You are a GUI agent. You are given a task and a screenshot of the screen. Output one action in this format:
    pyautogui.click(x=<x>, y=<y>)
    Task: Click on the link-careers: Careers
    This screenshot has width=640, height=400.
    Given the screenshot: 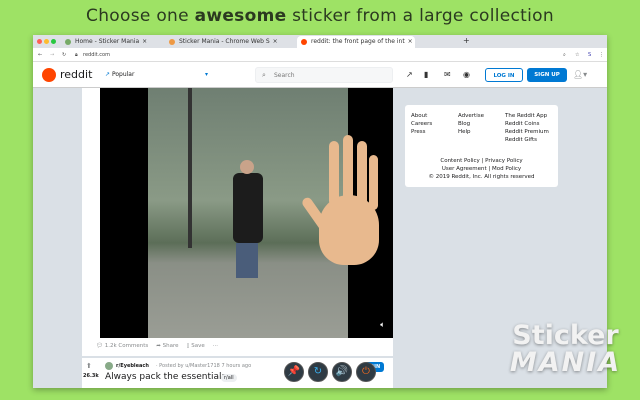 What is the action you would take?
    pyautogui.click(x=421, y=124)
    